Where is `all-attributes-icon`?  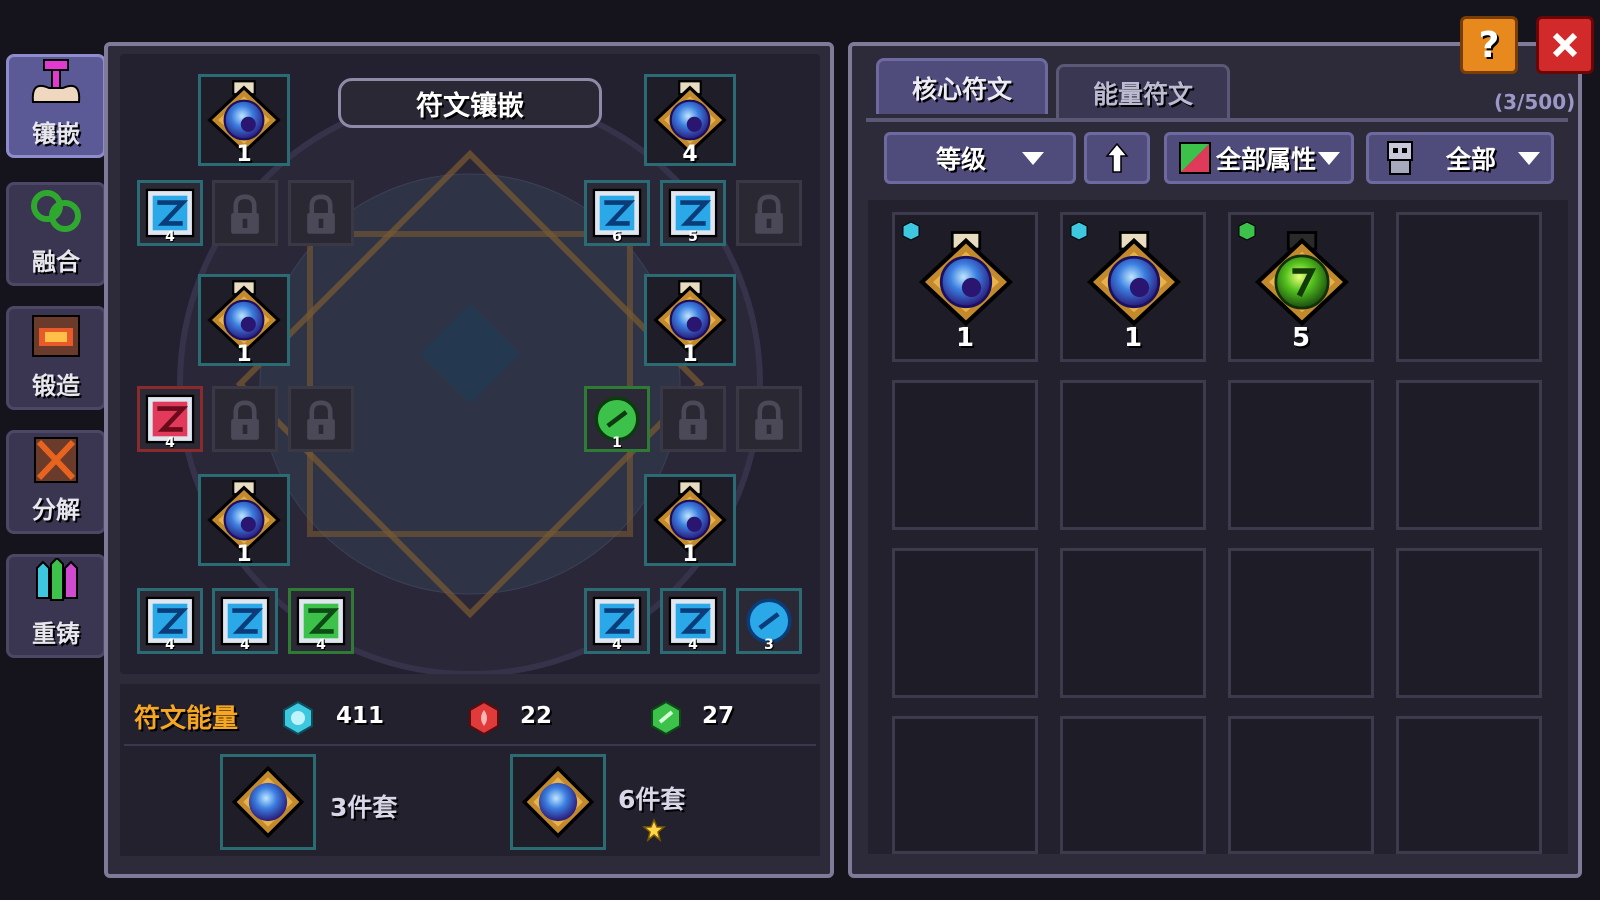 all-attributes-icon is located at coordinates (1194, 158).